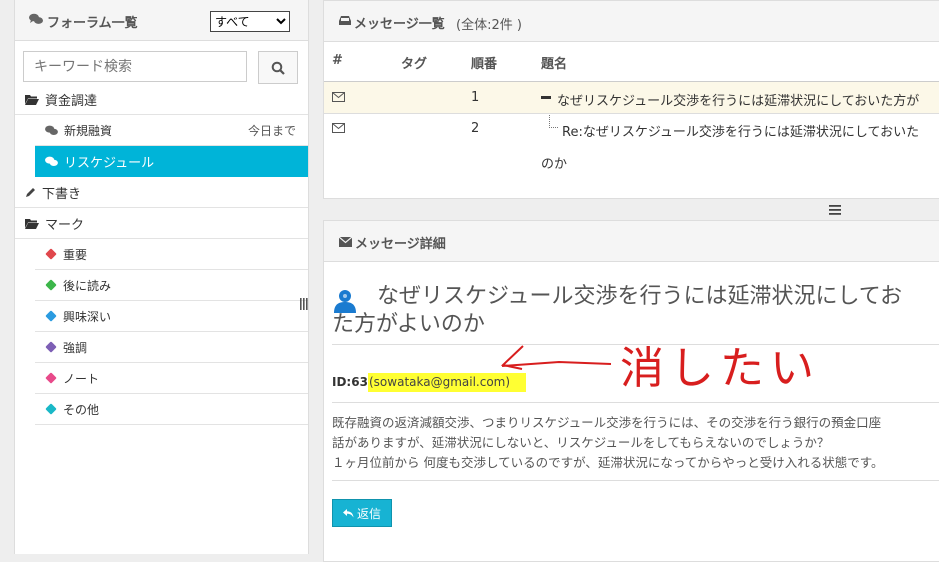 The image size is (939, 562). I want to click on sidebar-item-label: 下書き, so click(62, 194).